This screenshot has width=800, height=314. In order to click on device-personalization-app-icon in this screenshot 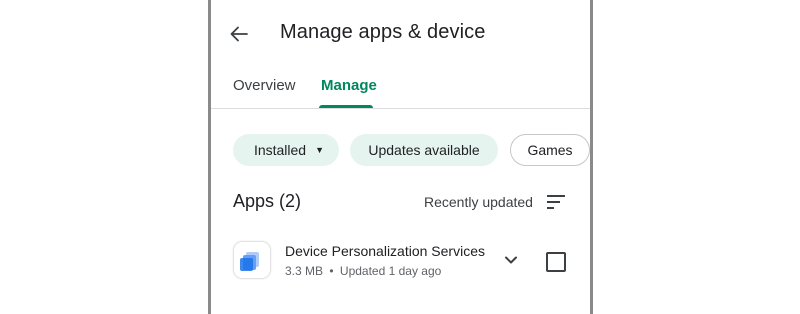, I will do `click(252, 260)`.